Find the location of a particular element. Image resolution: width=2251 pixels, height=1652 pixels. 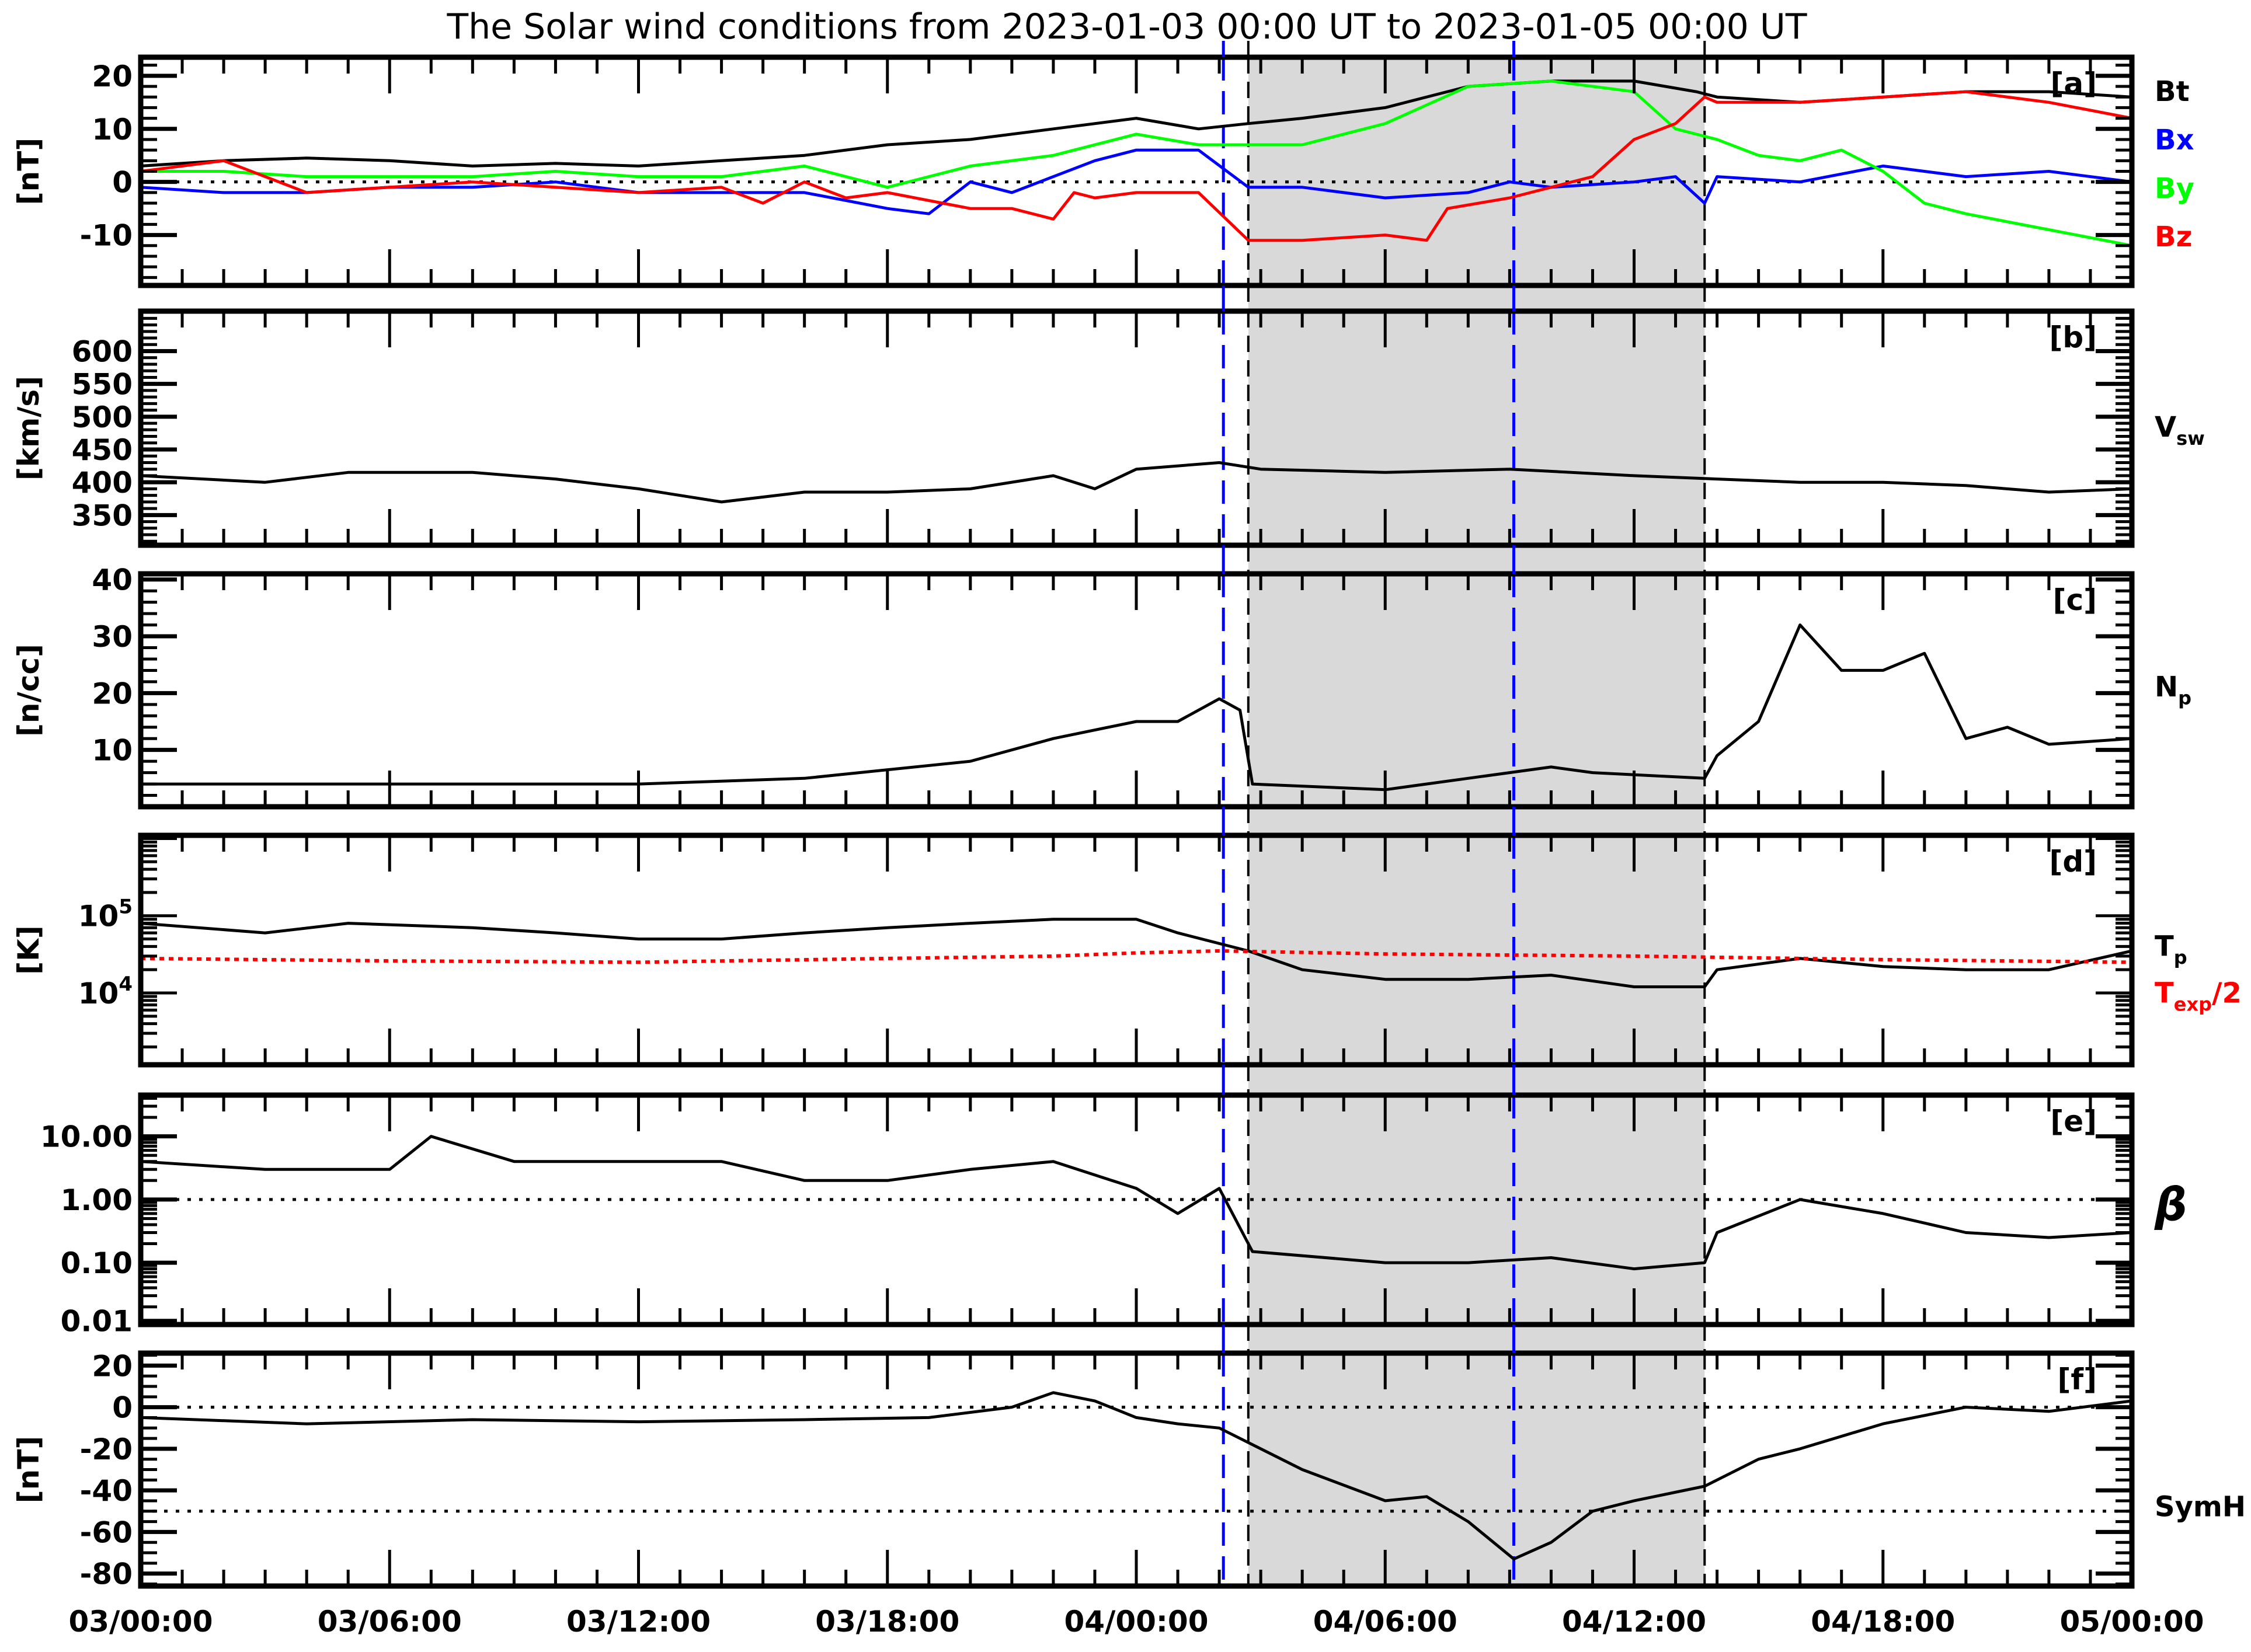

panel-e: 0.01 0.10 1.00 10.00 [e] β is located at coordinates (1113, 1215).